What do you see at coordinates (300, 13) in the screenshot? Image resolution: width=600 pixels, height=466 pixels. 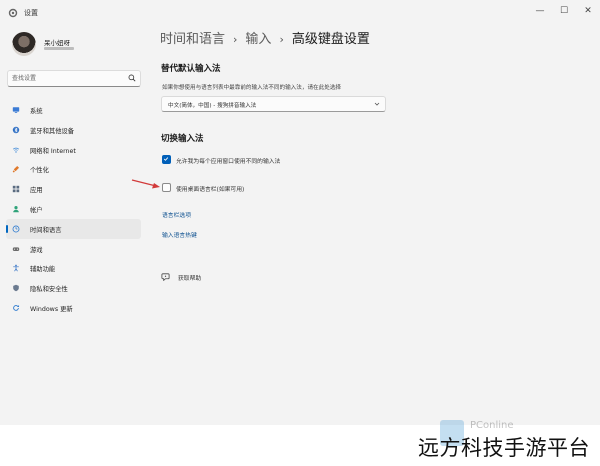 I see `title-bar: 设置 — ☐ ✕` at bounding box center [300, 13].